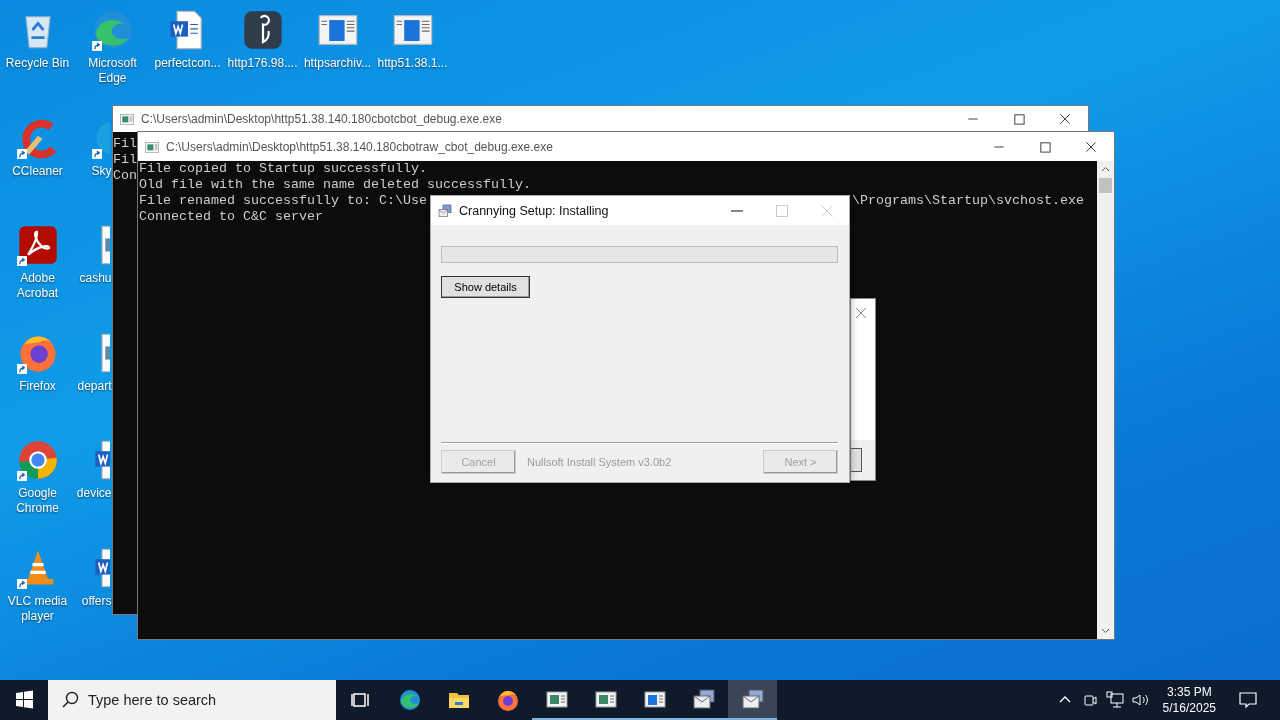  Describe the element at coordinates (283, 168) in the screenshot. I see `console-text: File copied to Startup successfully.` at that location.